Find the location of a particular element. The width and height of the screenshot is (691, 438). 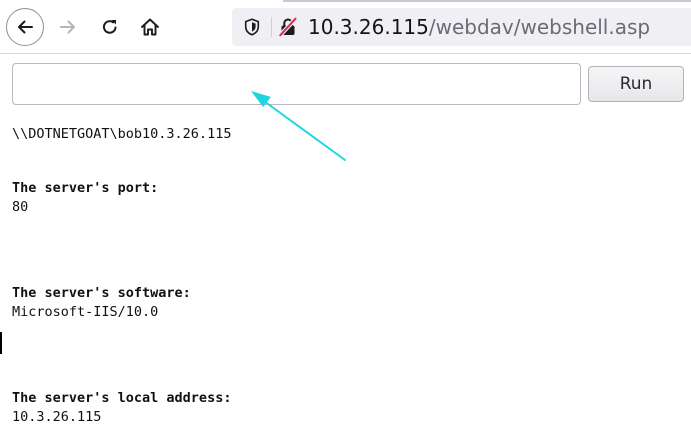

browser-toolbar: 10.3.26.115/webdav/webshell.asp is located at coordinates (345, 27).